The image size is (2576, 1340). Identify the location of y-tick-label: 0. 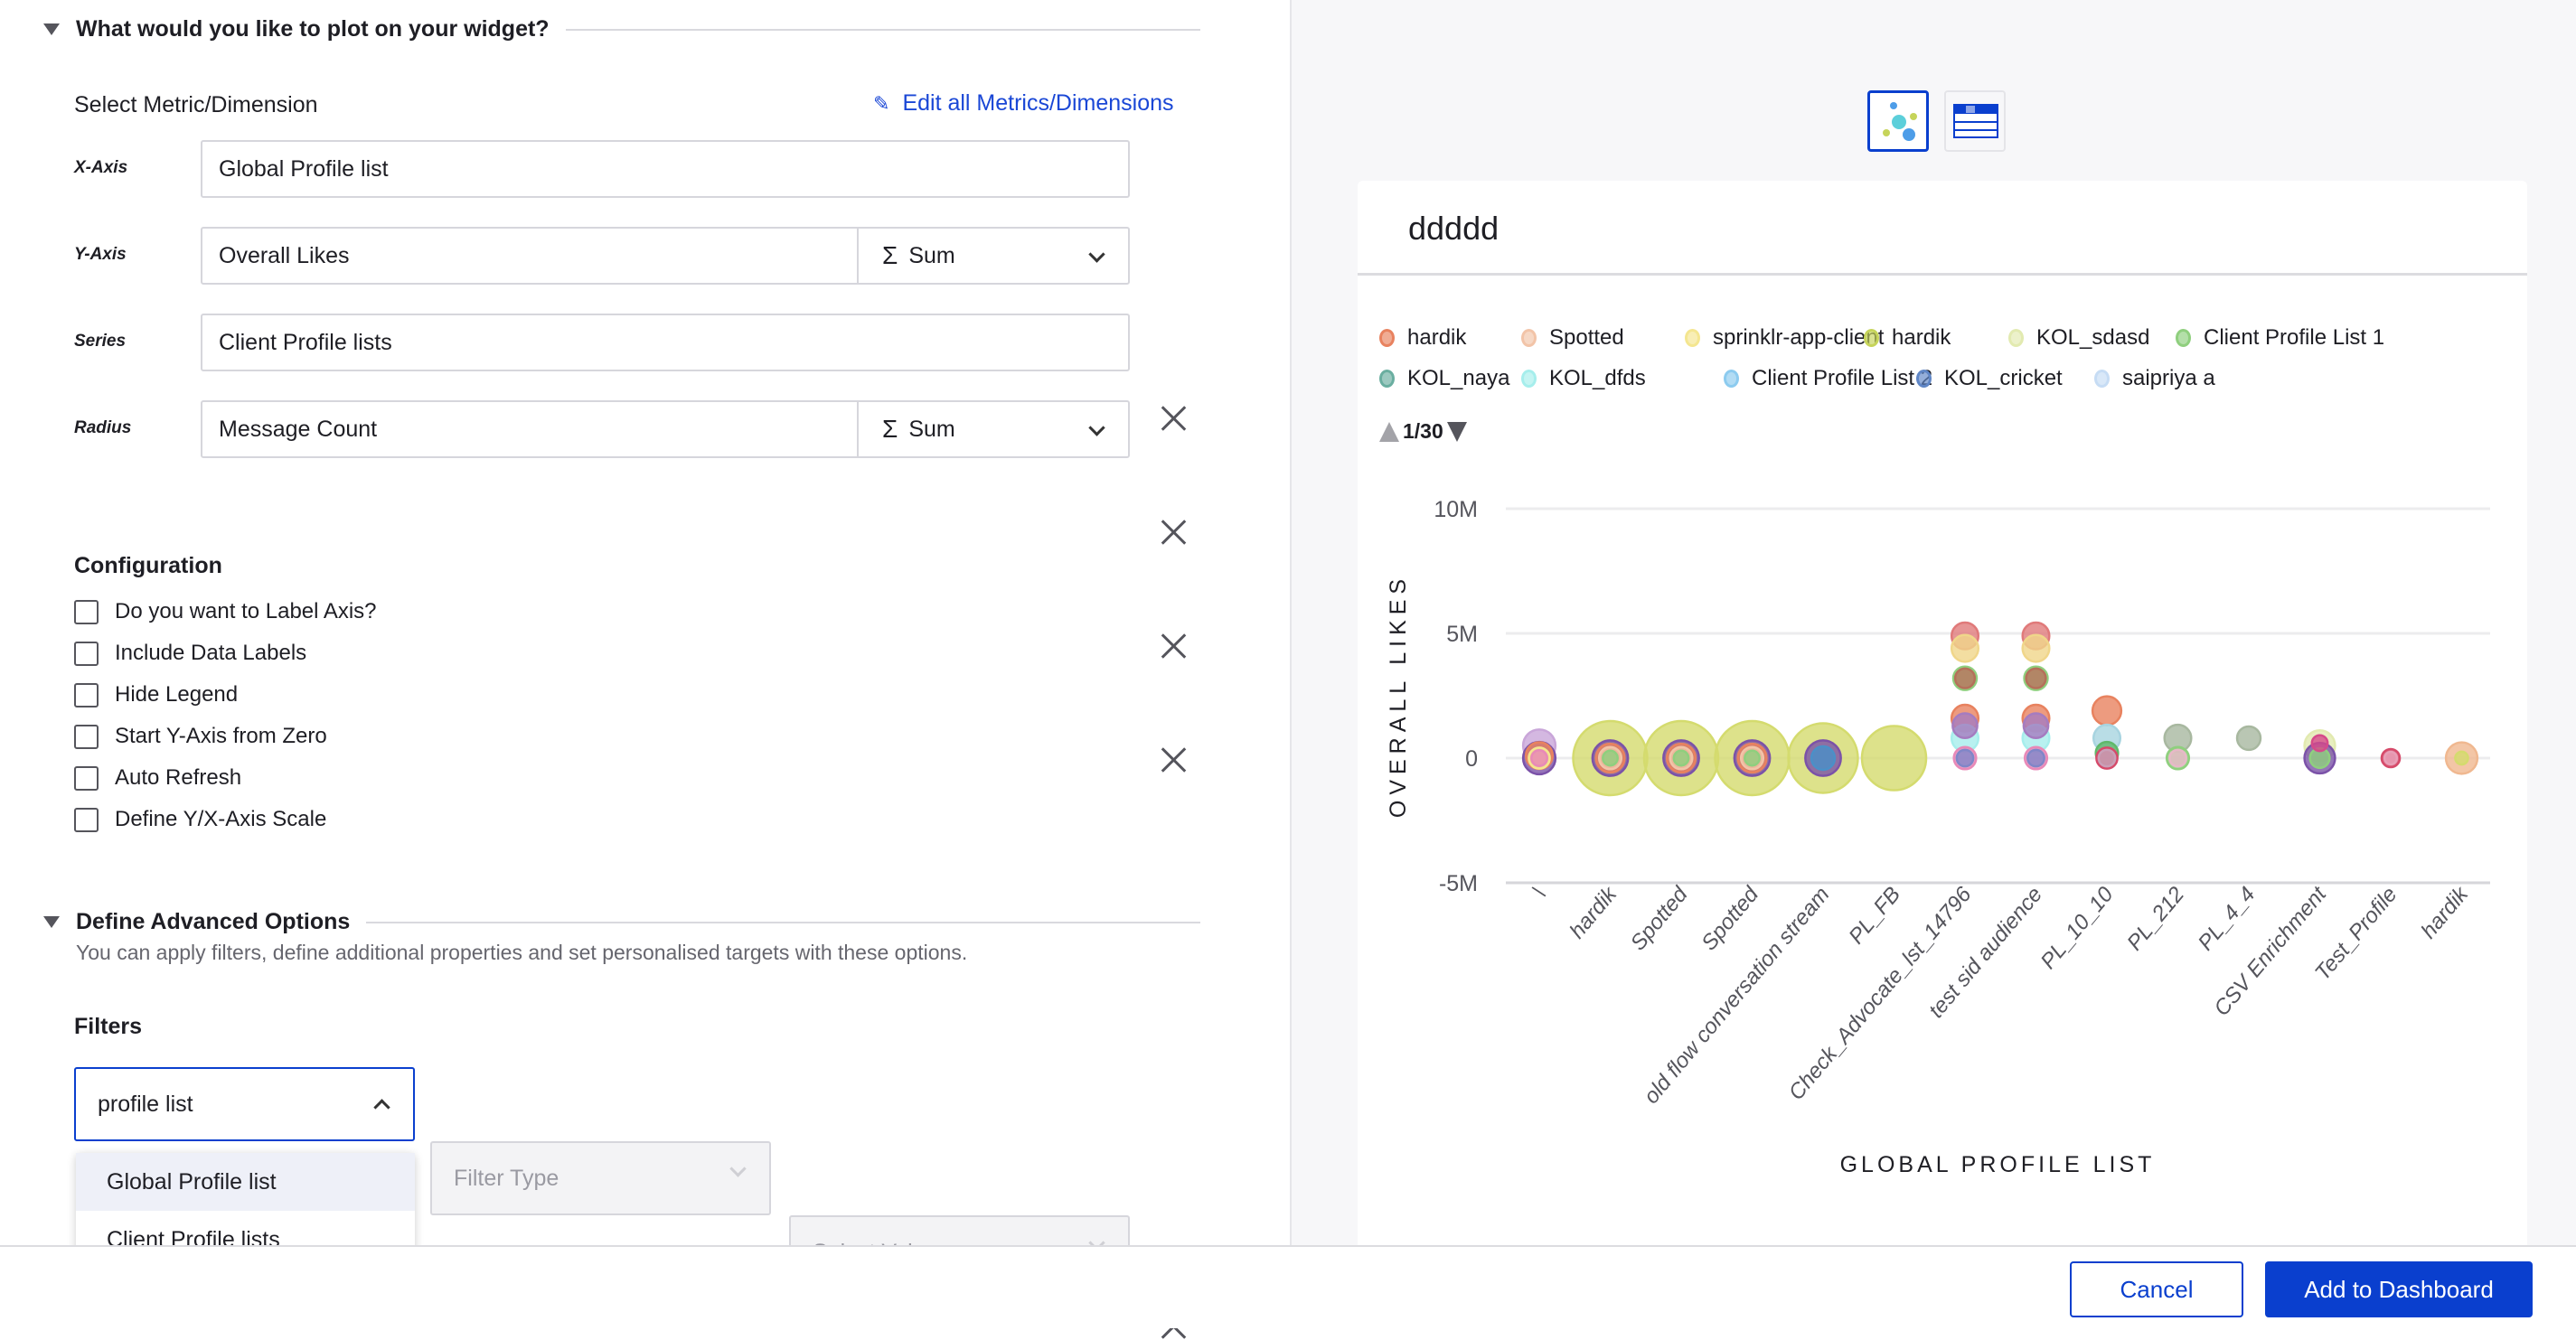
(1472, 759).